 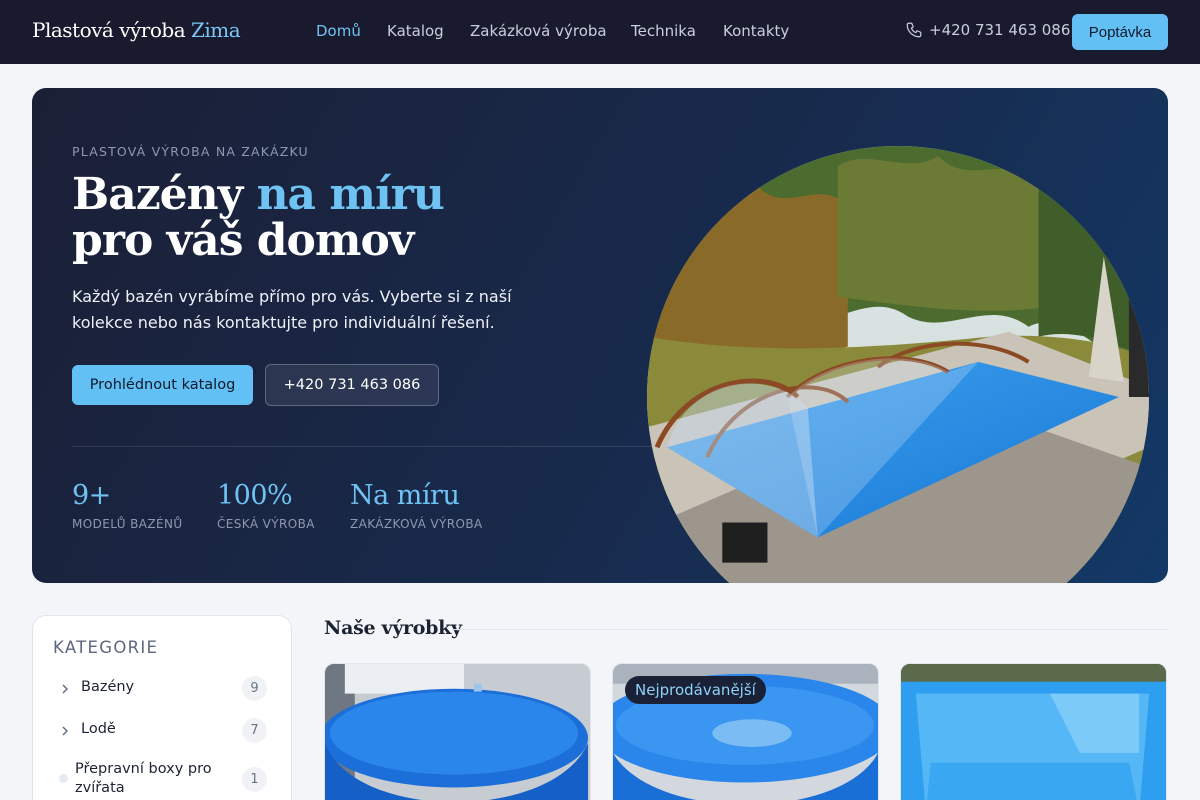 I want to click on products-section-title: Naše výrobky, so click(x=393, y=628).